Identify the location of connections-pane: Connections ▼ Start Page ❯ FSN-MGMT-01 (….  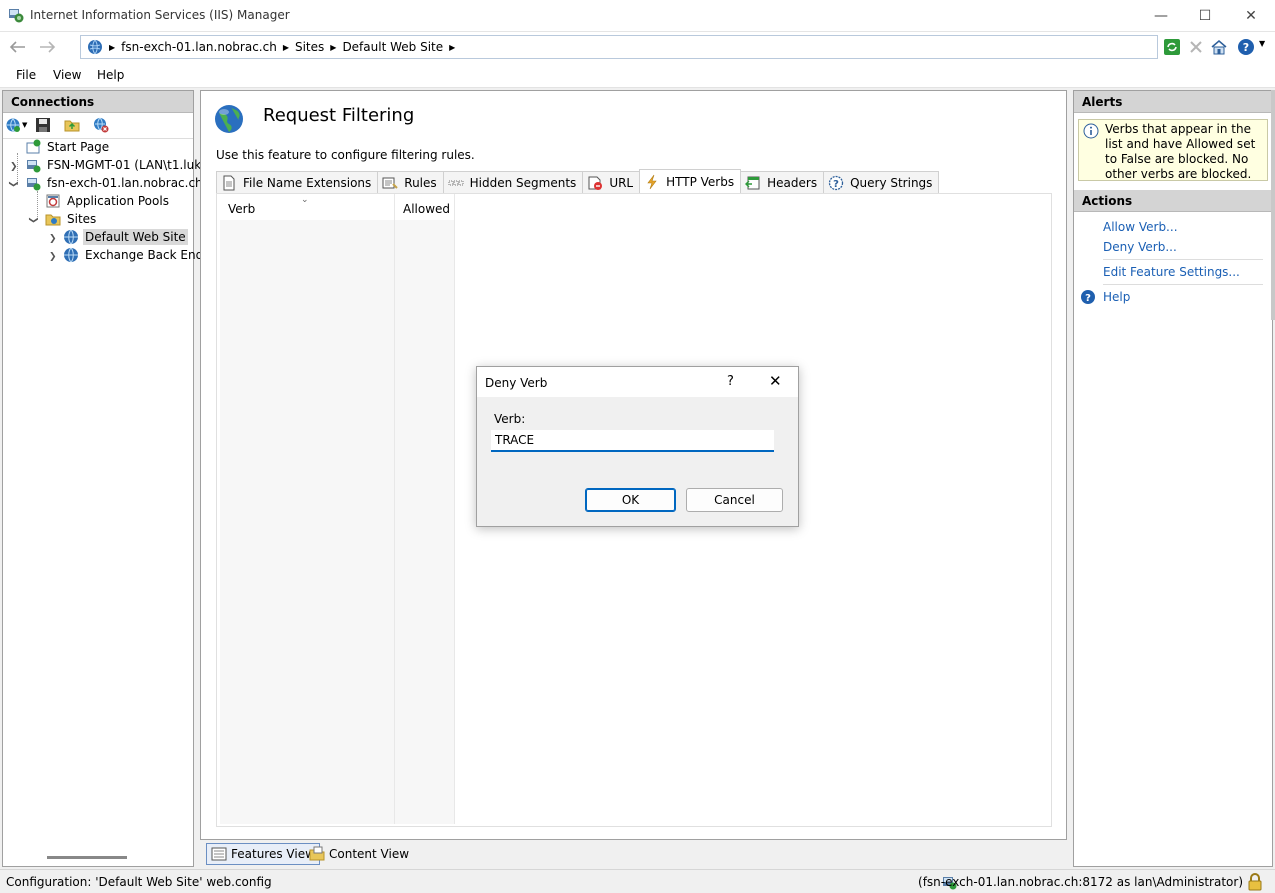
(108, 478).